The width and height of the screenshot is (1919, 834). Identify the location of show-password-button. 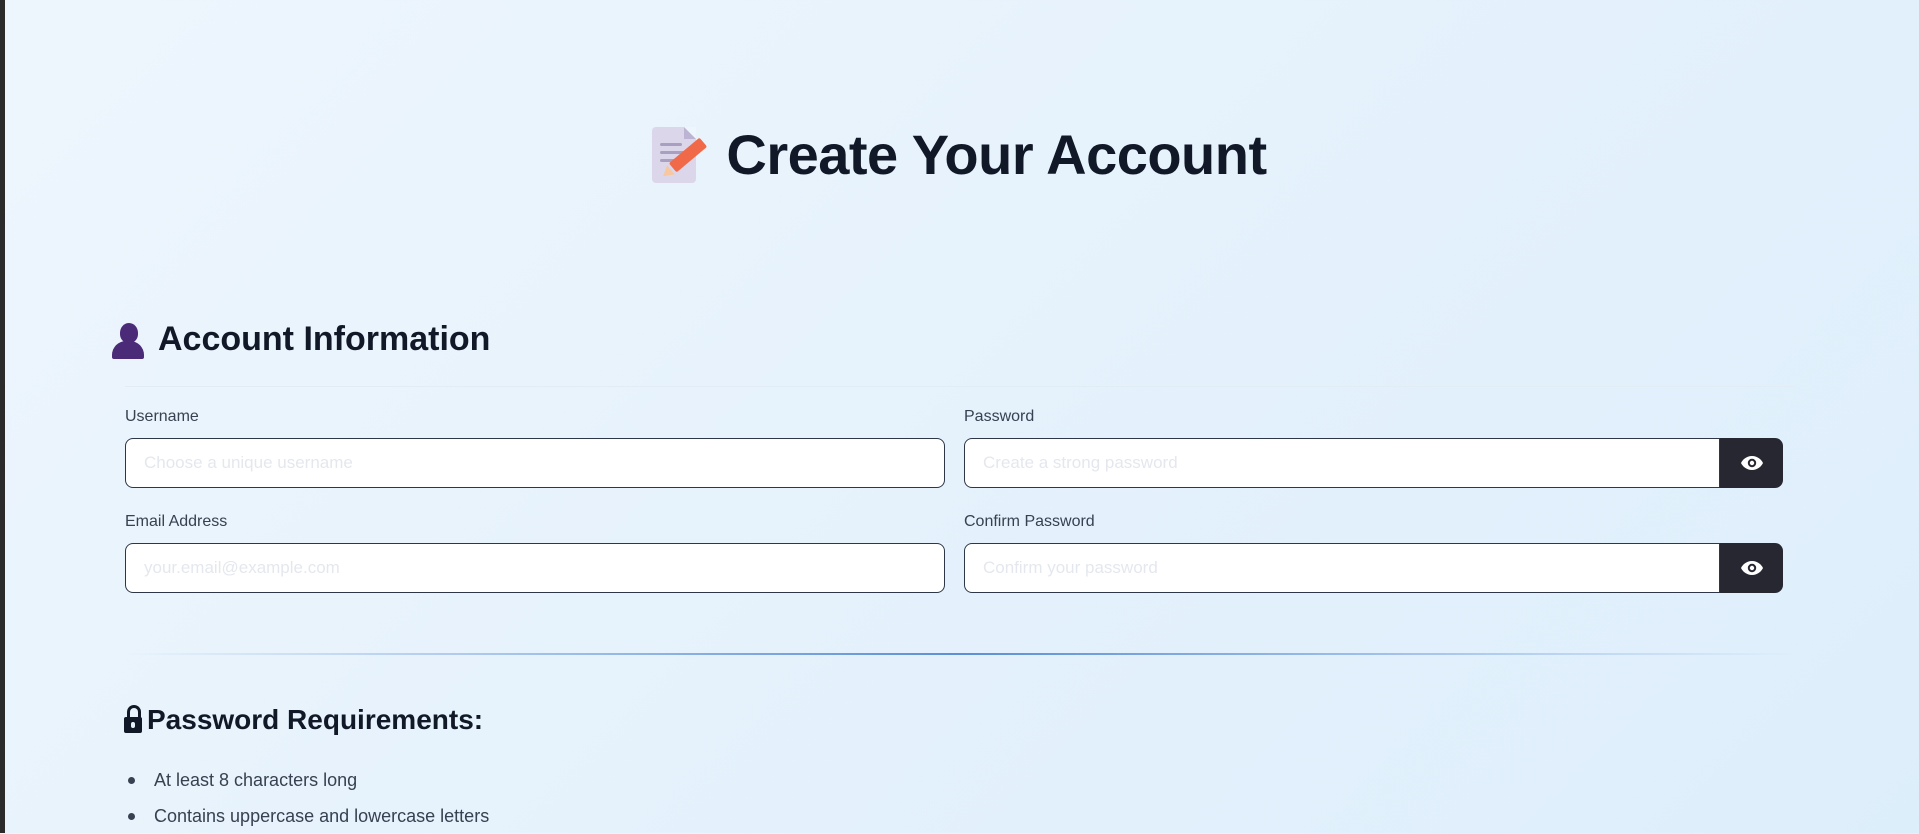
(1751, 463).